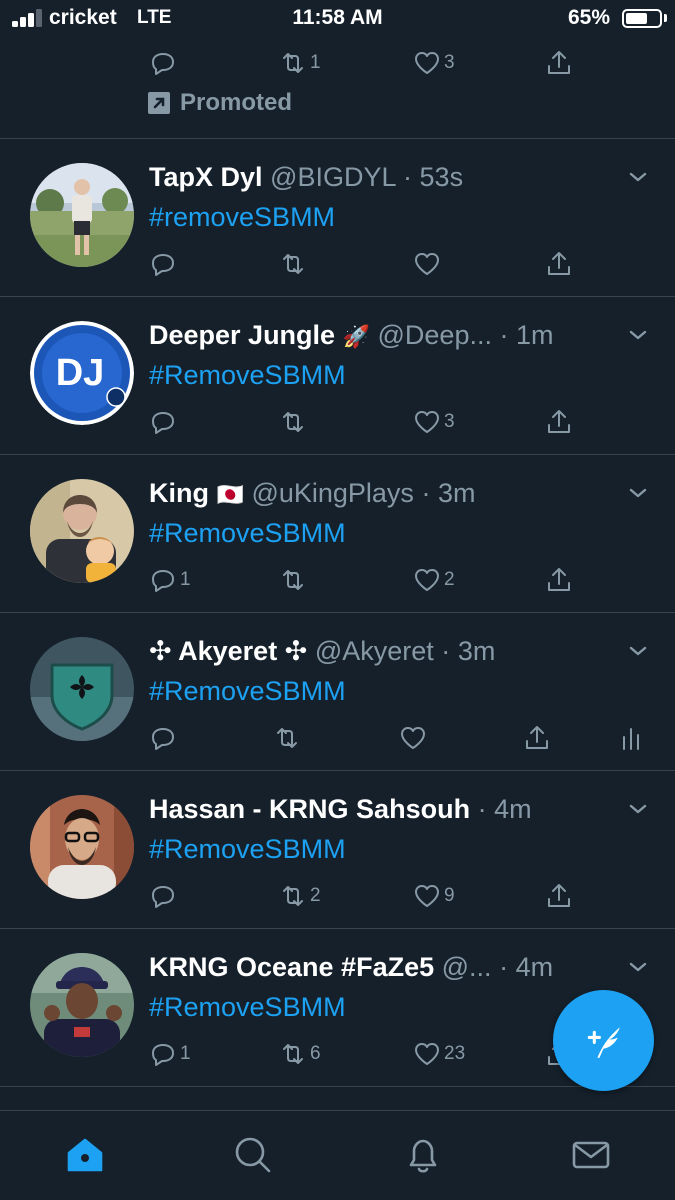  I want to click on user-handle: @Akyeret, so click(374, 651).